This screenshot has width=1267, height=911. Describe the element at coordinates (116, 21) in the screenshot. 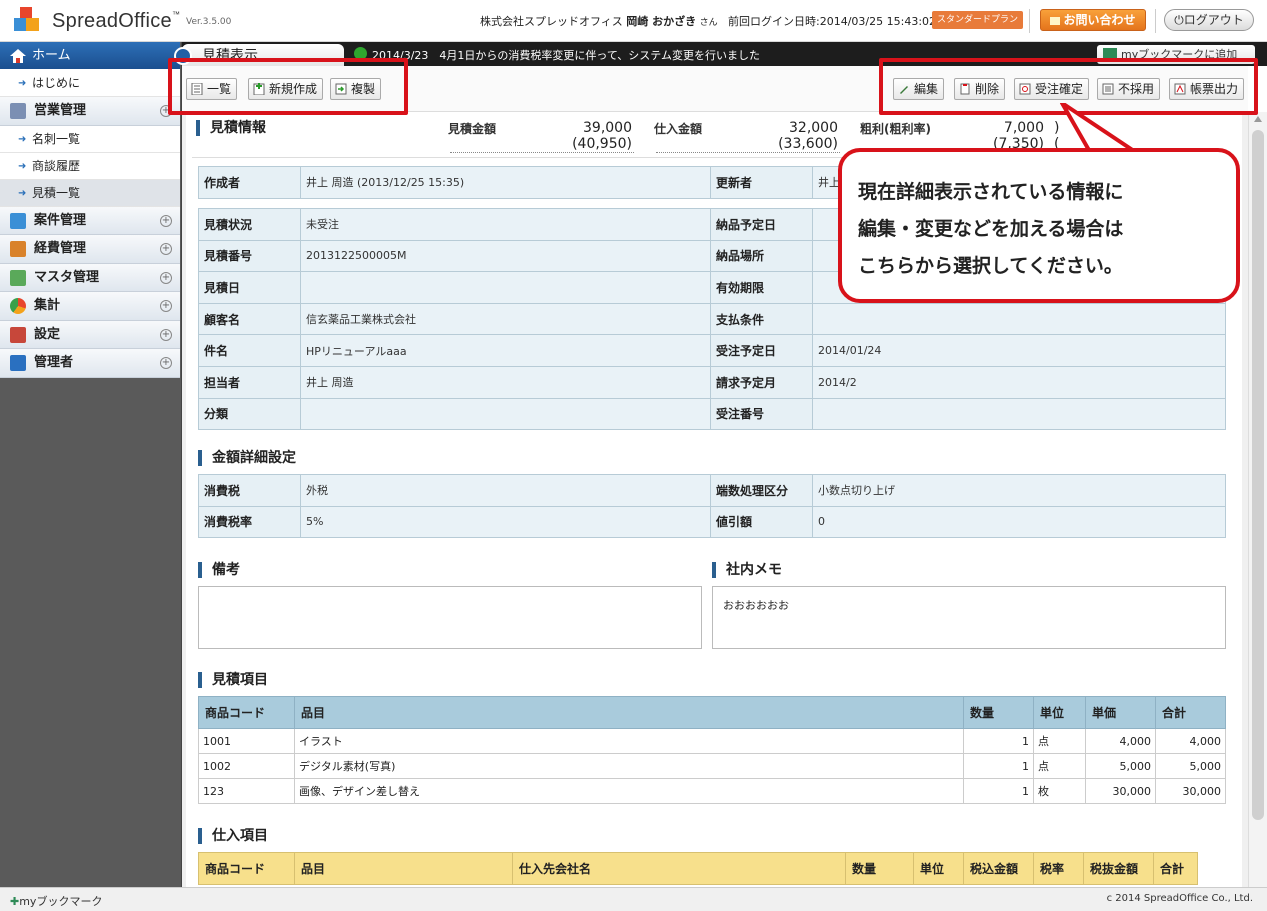

I see `brand-name: SpreadOffice™` at that location.